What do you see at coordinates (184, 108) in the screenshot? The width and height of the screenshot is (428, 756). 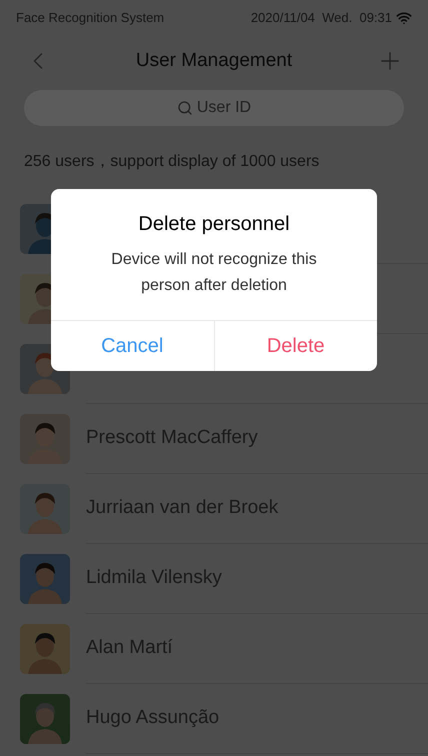 I see `search-icon` at bounding box center [184, 108].